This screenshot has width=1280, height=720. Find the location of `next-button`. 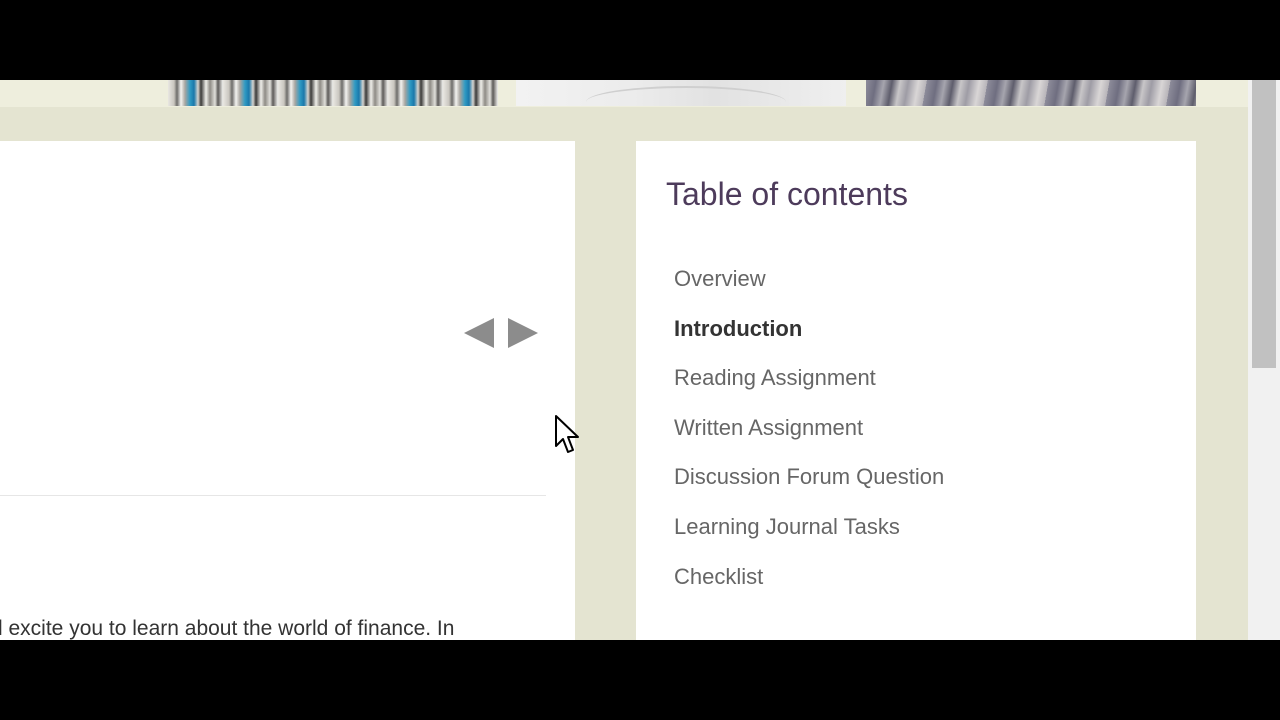

next-button is located at coordinates (522, 334).